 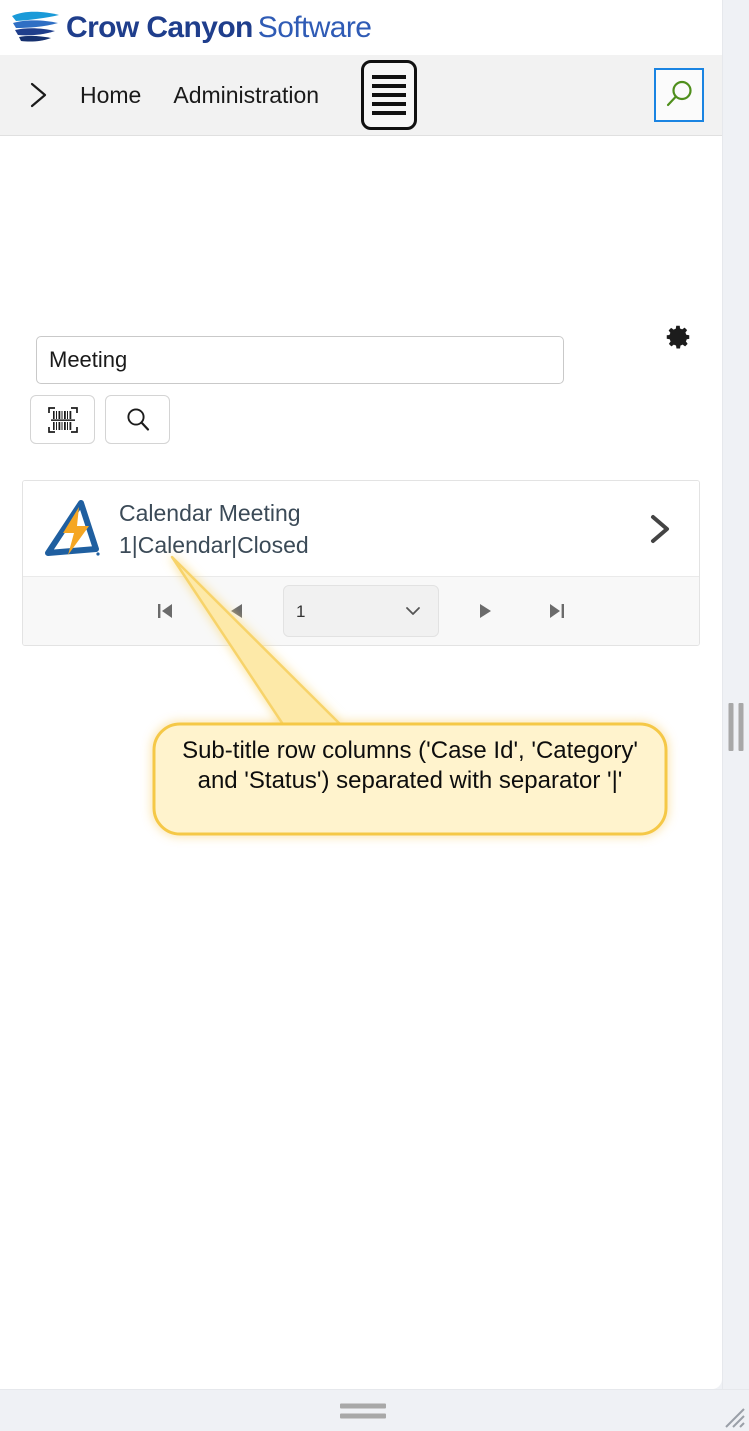 I want to click on vertical-grip-icon, so click(x=736, y=727).